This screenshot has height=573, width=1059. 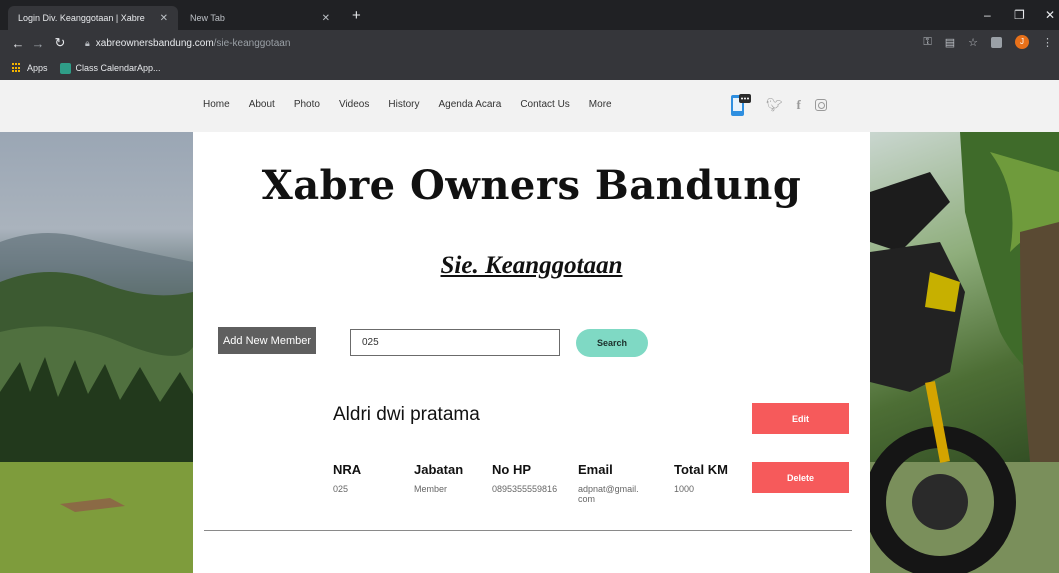 What do you see at coordinates (96, 352) in the screenshot?
I see `landscape-photo` at bounding box center [96, 352].